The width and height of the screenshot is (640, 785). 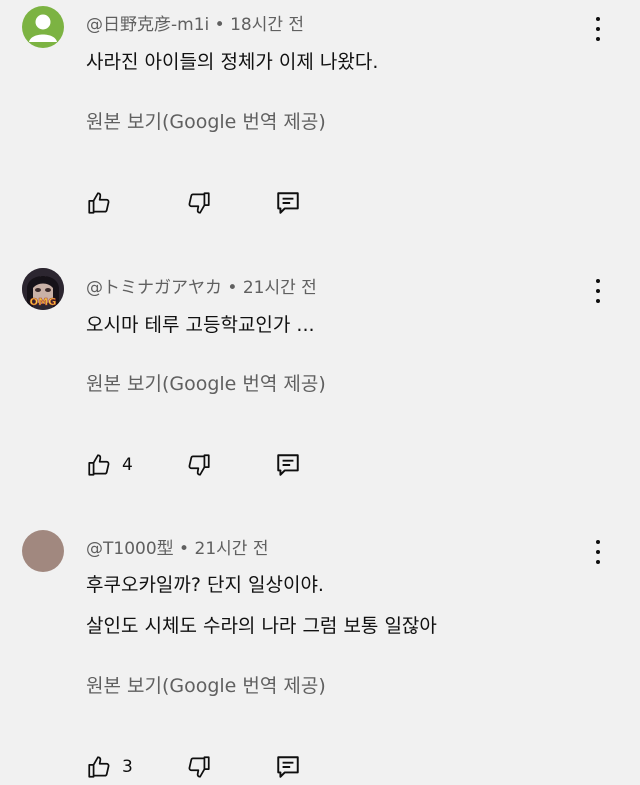 What do you see at coordinates (154, 288) in the screenshot?
I see `author-name: @トミナガアヤカ` at bounding box center [154, 288].